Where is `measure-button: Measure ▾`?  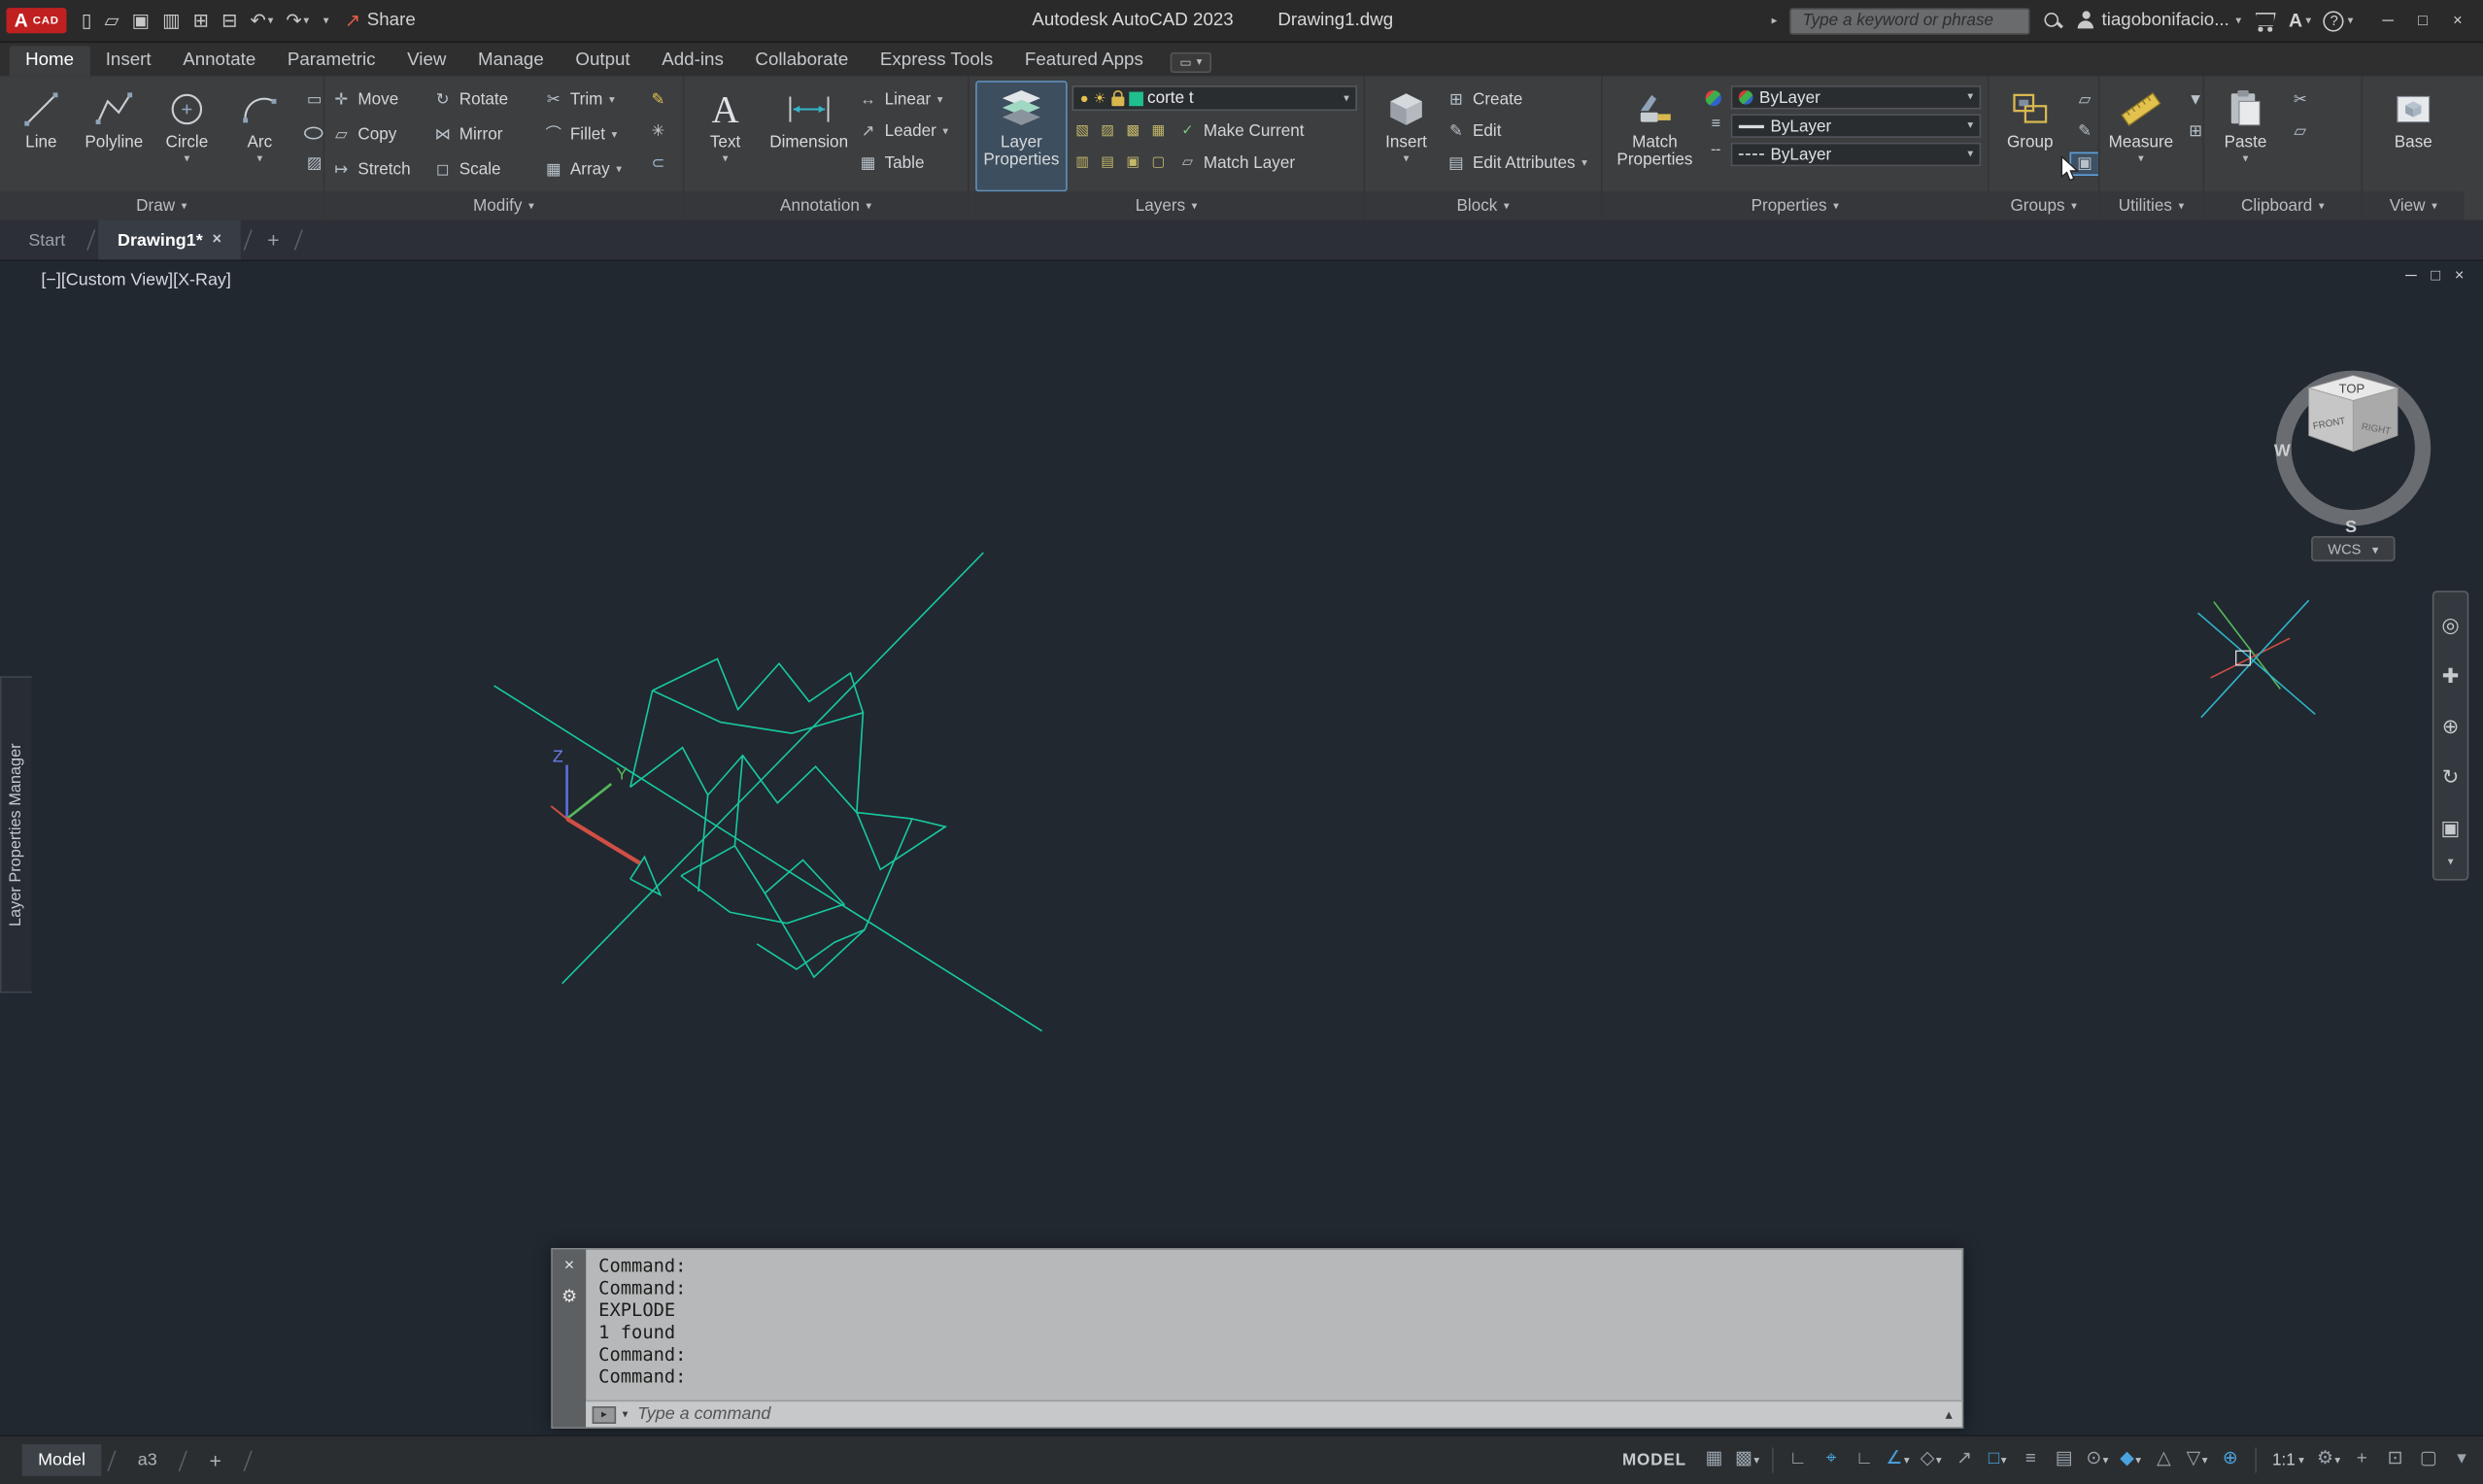
measure-button: Measure ▾ is located at coordinates (2141, 136).